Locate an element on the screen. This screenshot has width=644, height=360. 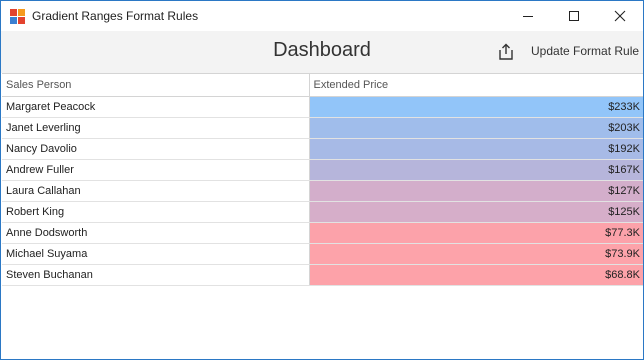
export-icon is located at coordinates (506, 51).